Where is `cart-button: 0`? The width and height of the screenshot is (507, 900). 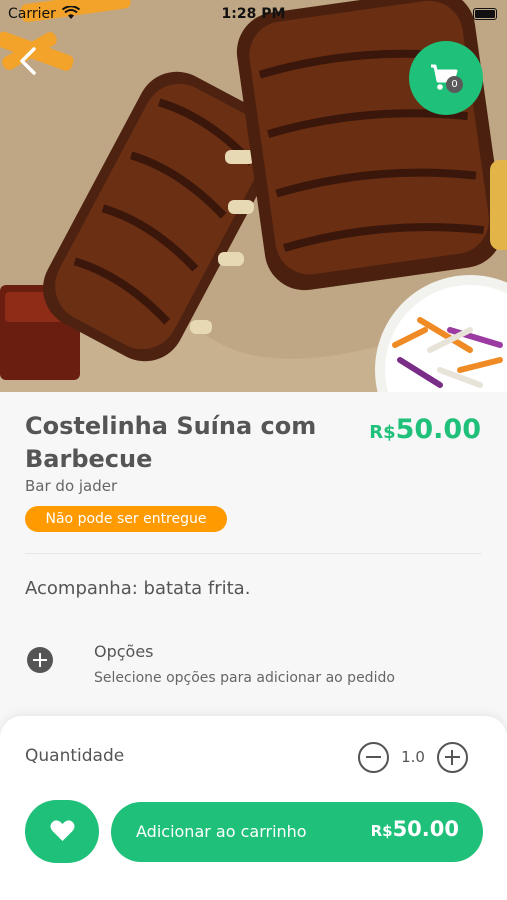 cart-button: 0 is located at coordinates (446, 78).